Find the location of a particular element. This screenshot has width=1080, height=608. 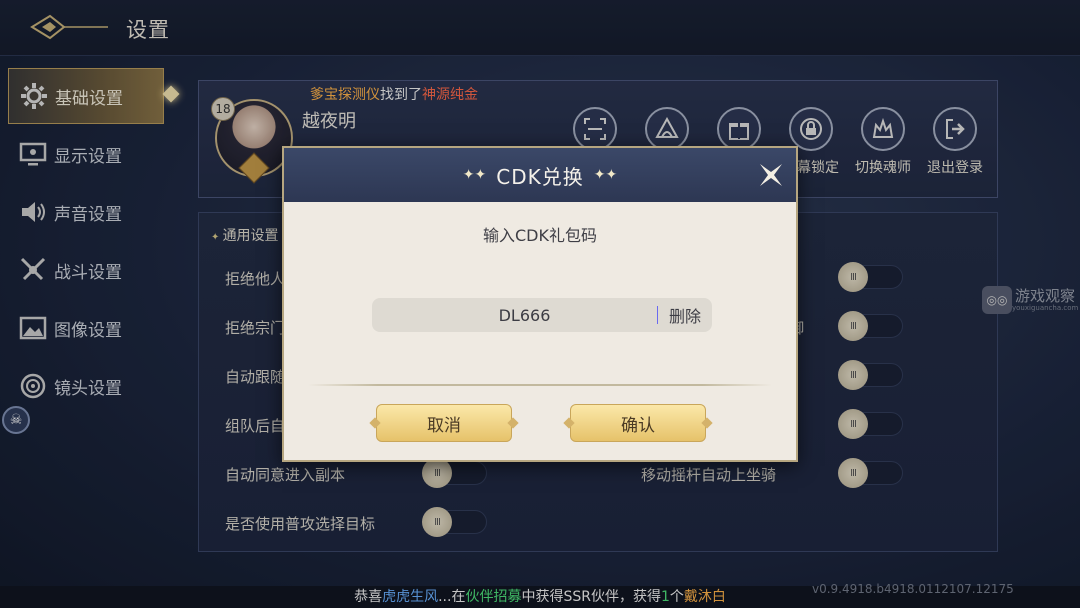

cdk-input-field: DL666 删除 is located at coordinates (542, 315).